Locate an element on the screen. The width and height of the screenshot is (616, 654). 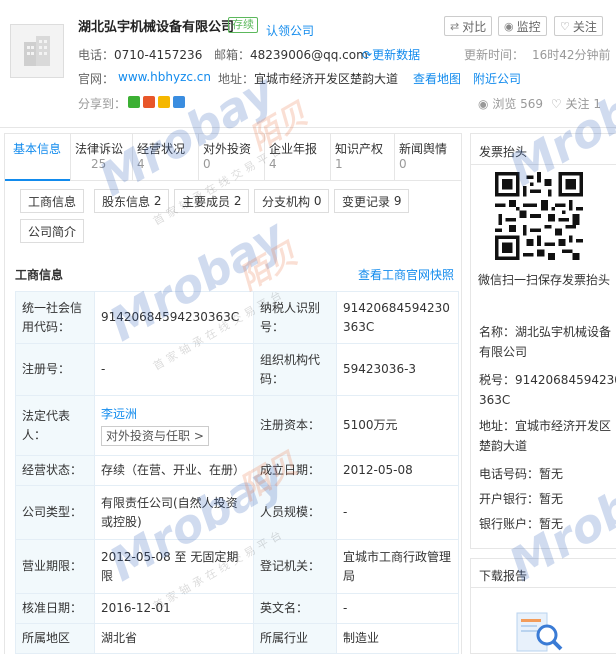
subtab-changes: 变更记录 9 is located at coordinates (372, 201).